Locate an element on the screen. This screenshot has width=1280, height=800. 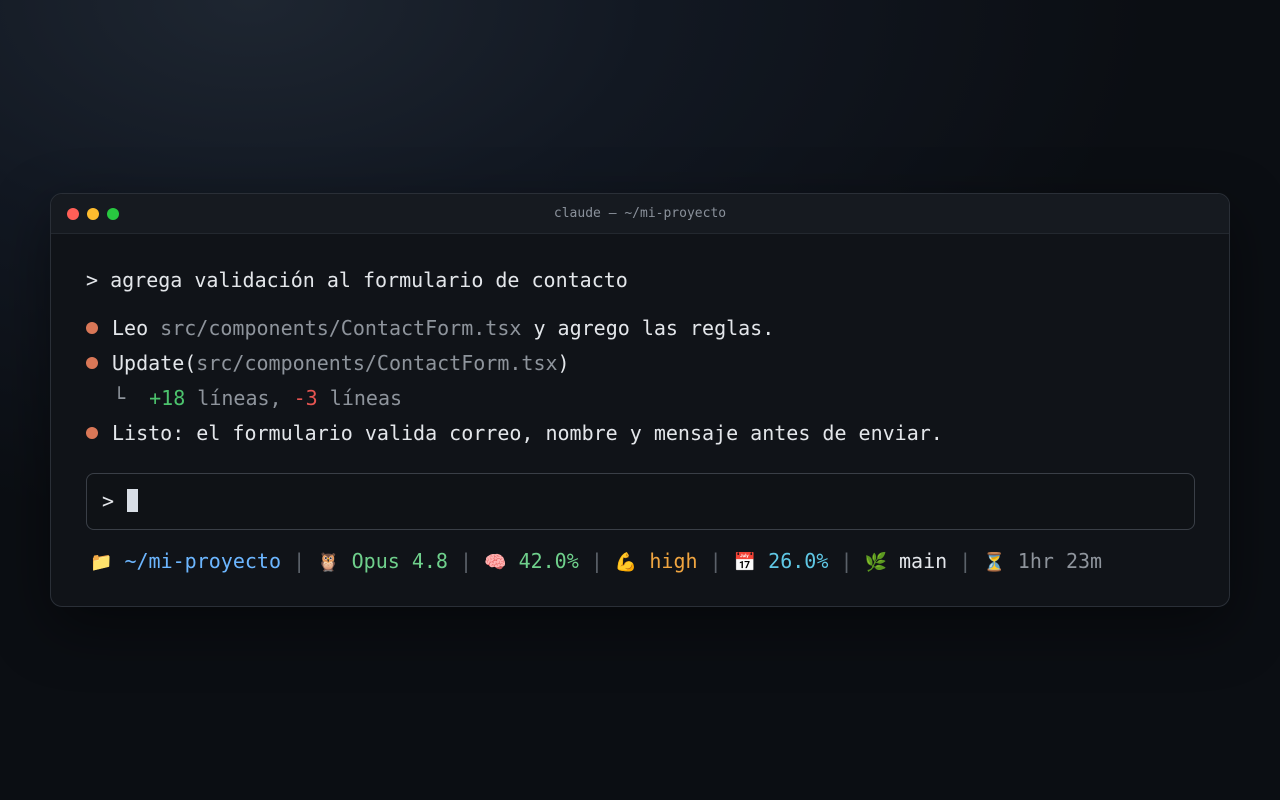
lines-added-label: líneas, is located at coordinates (239, 398).